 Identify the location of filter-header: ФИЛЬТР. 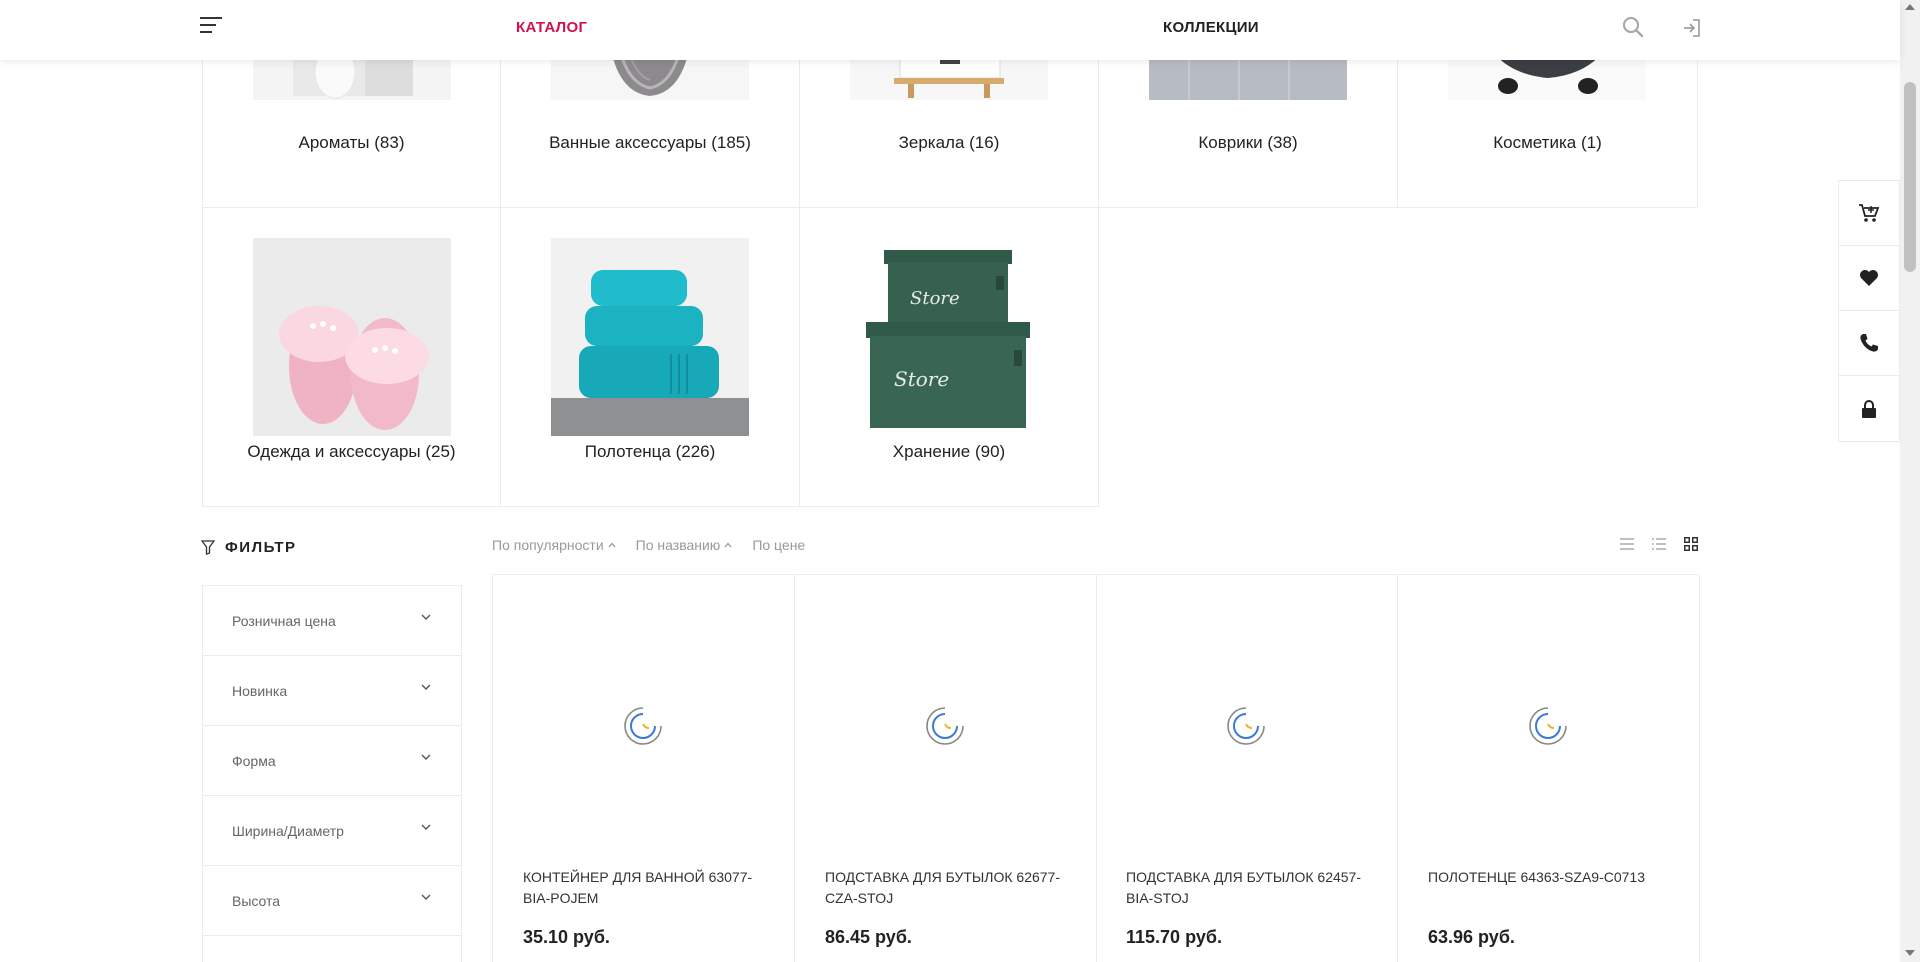
(249, 547).